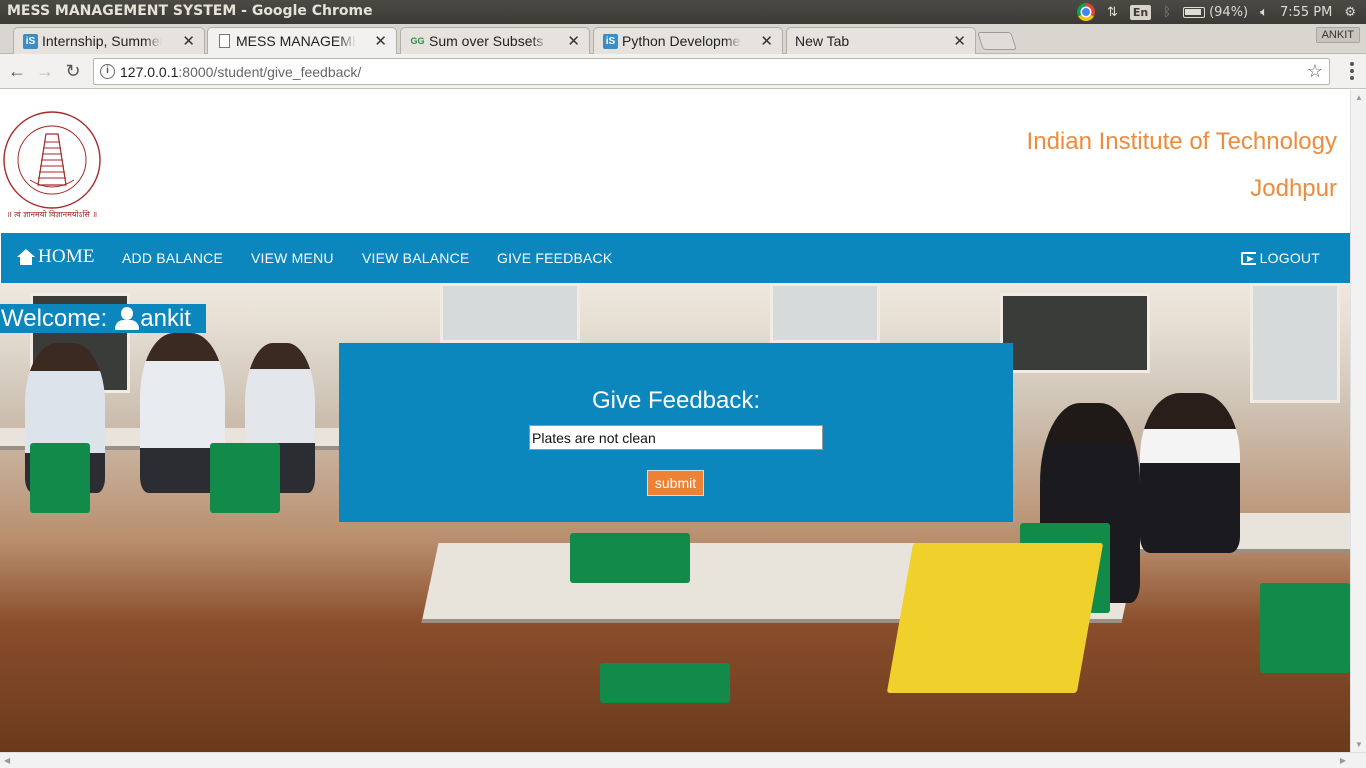 The height and width of the screenshot is (768, 1366). I want to click on settings-gear-icon: ⚙, so click(1350, 12).